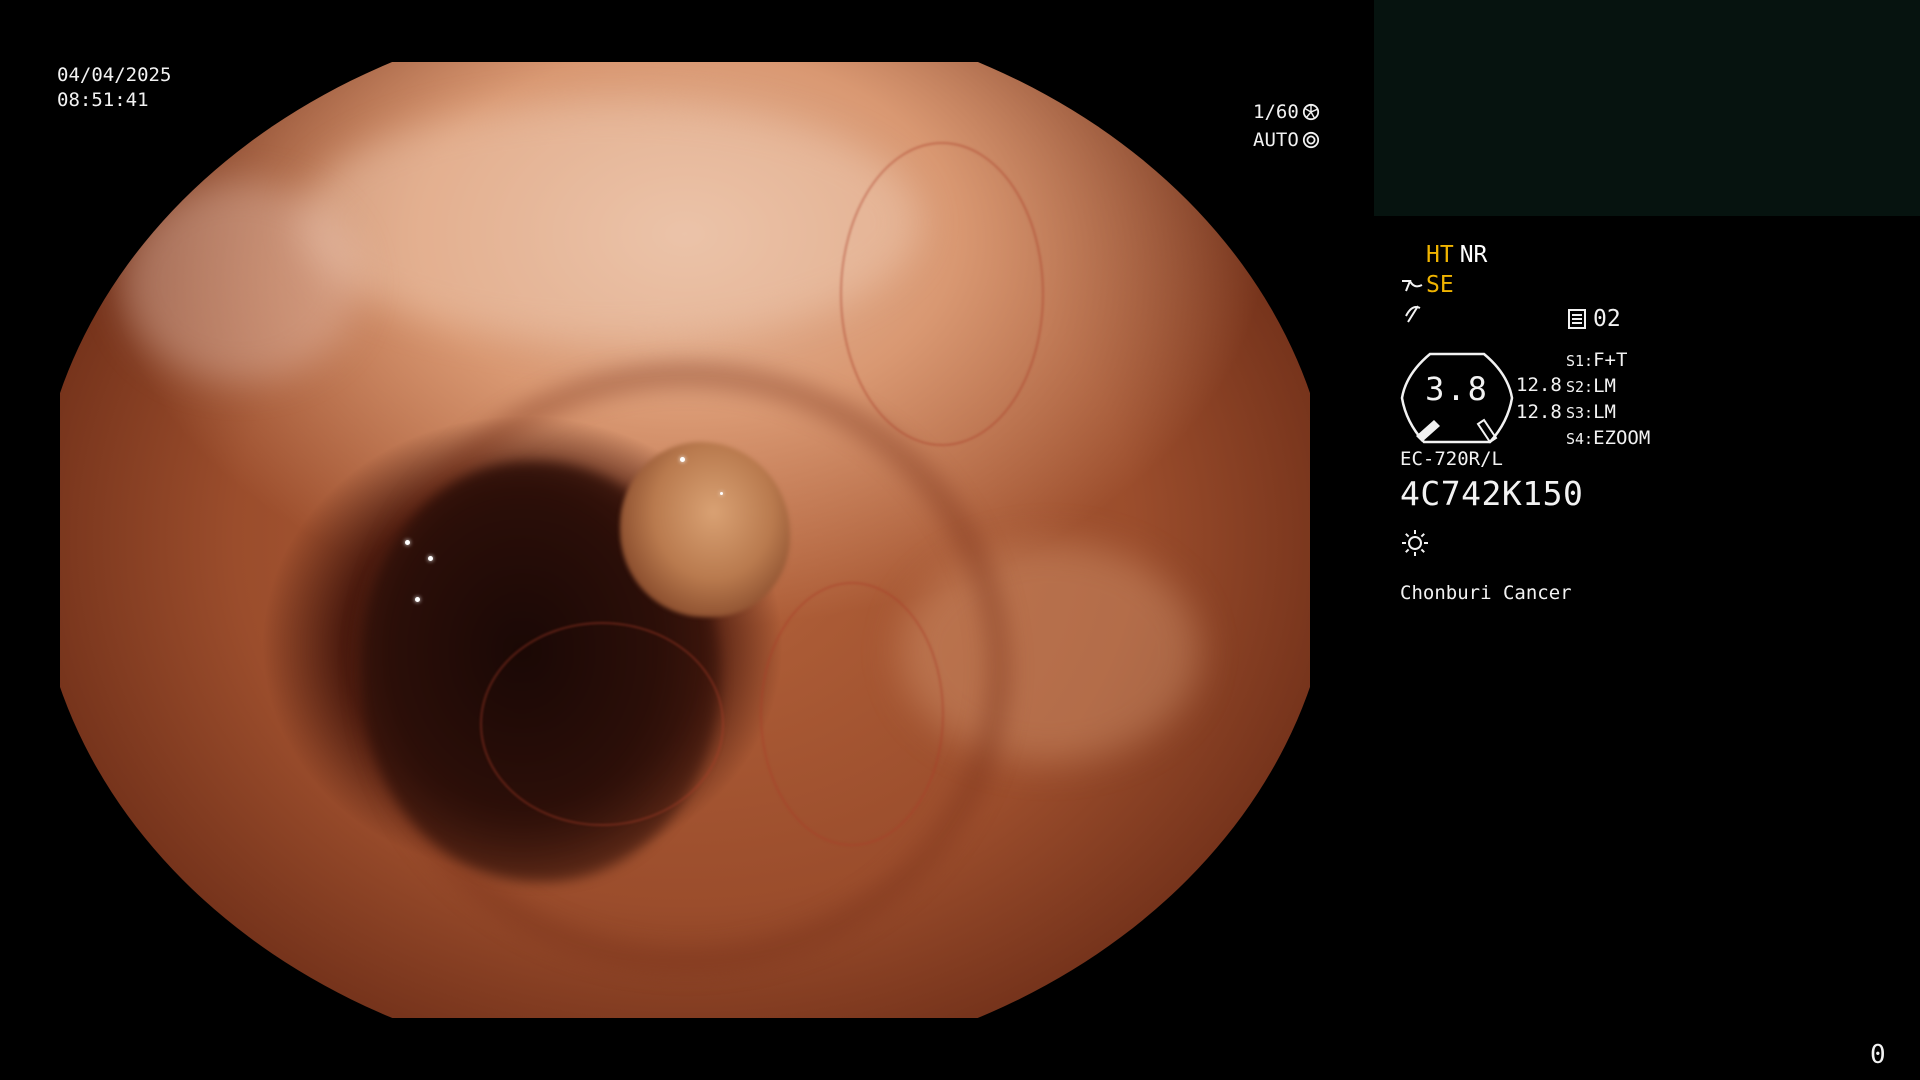  I want to click on shutter-icon, so click(1310, 112).